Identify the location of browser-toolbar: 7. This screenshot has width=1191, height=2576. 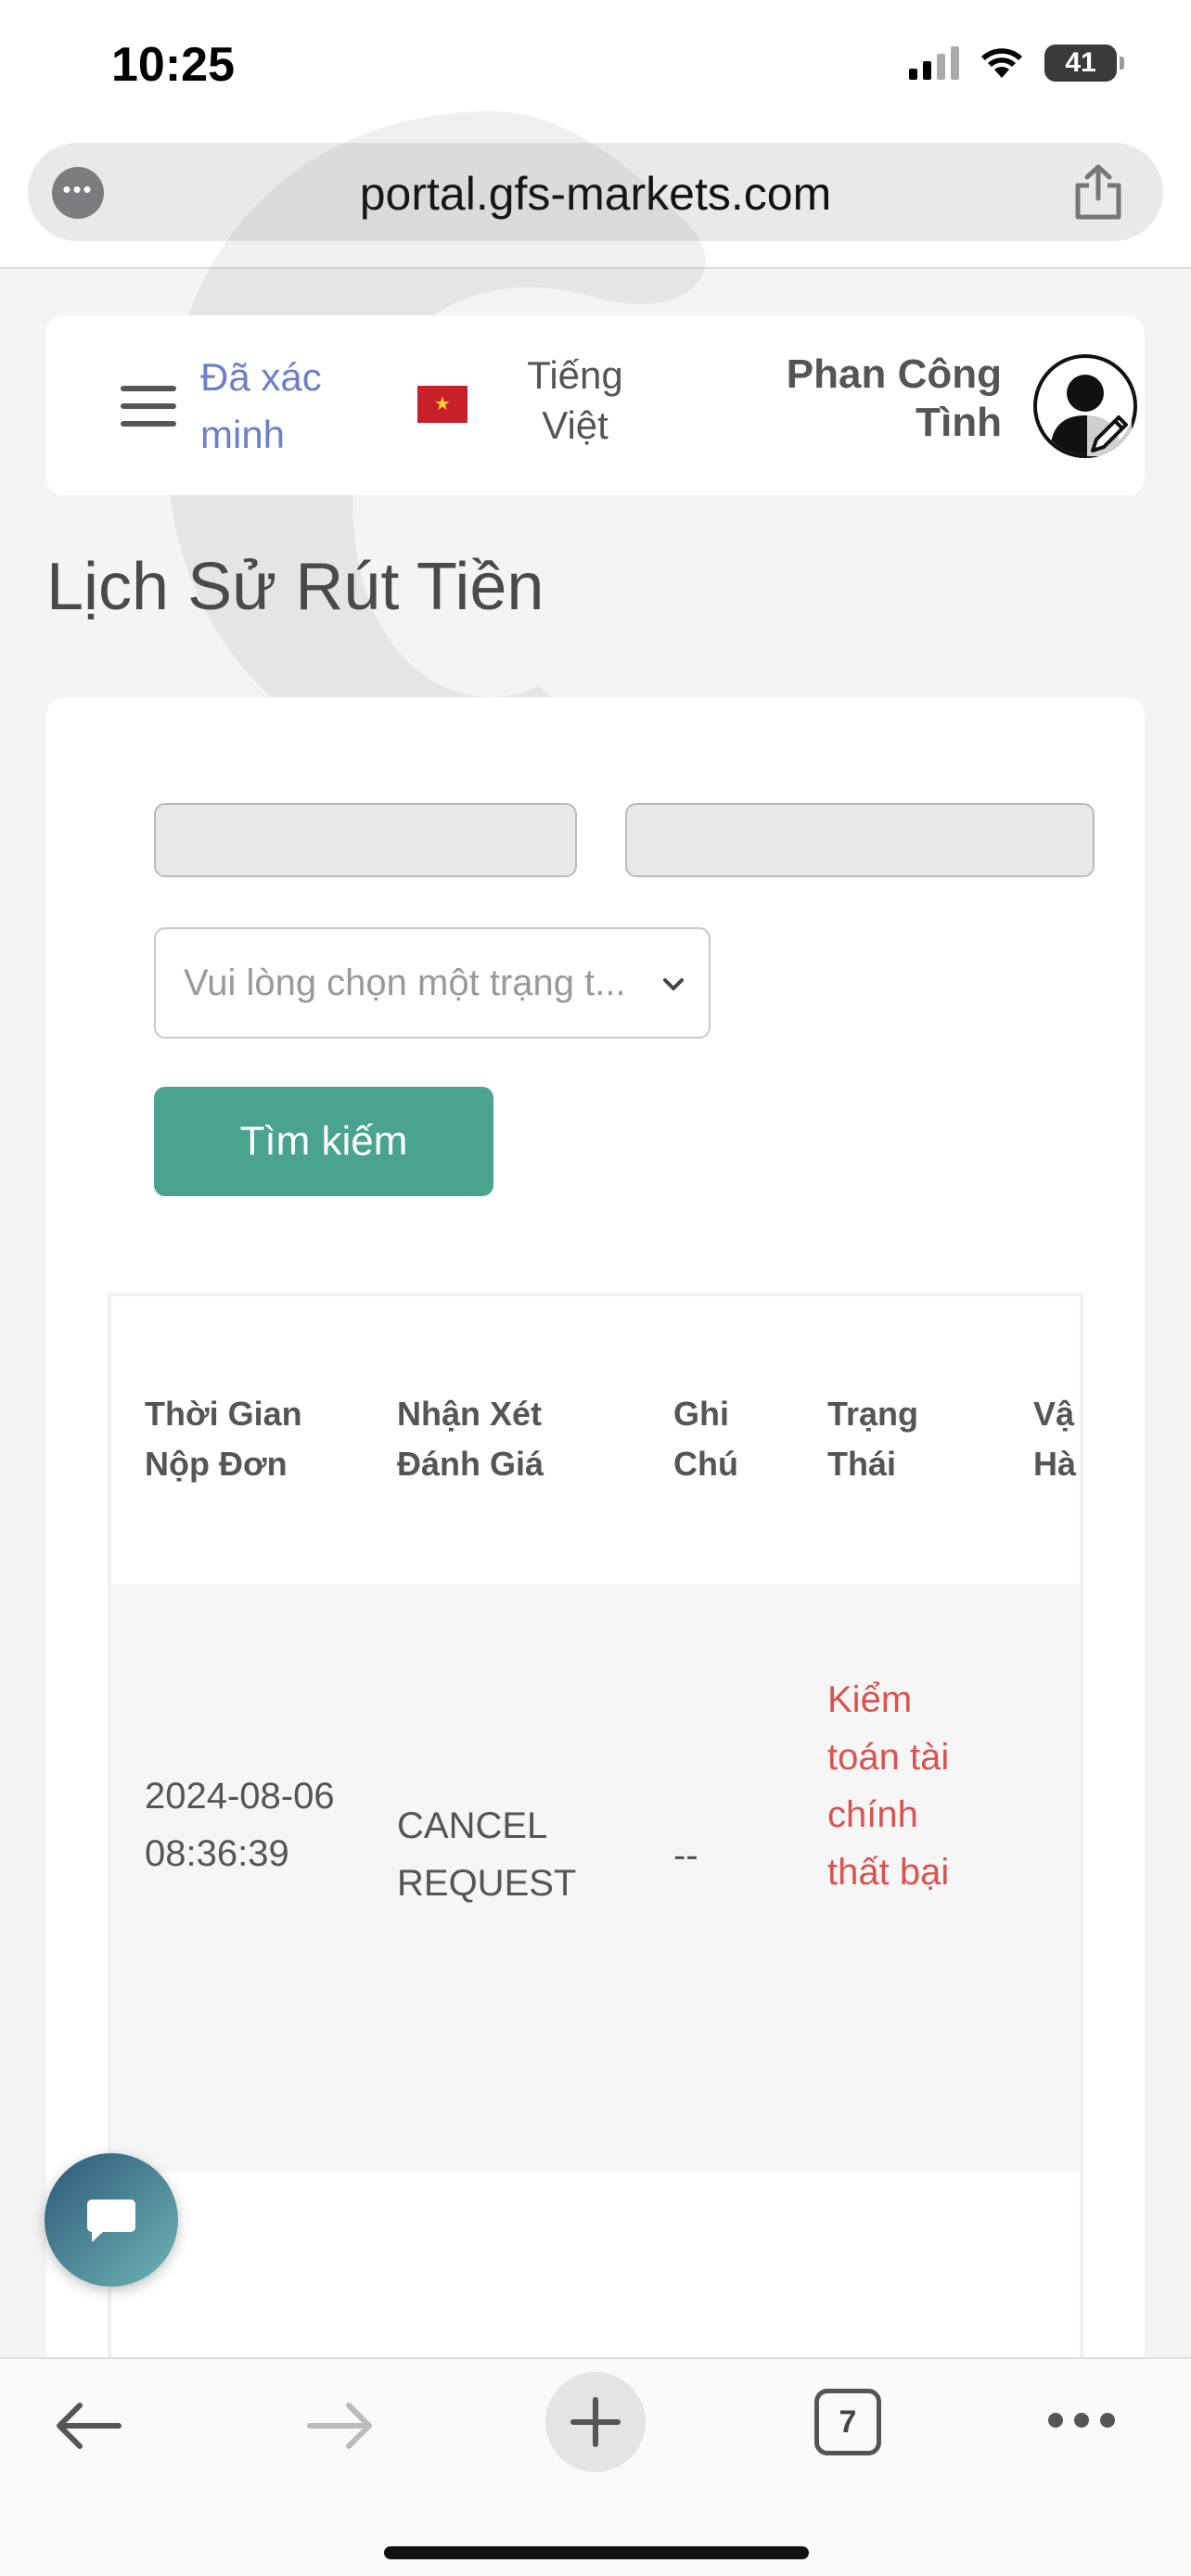
(595, 2466).